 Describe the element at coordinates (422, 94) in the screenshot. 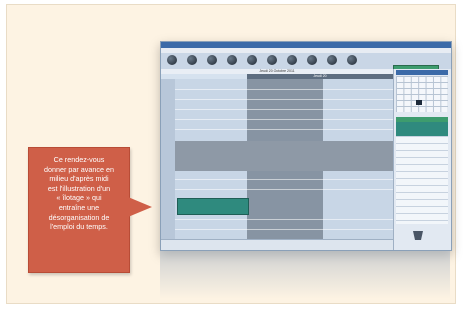

I see `mini-calendar` at that location.